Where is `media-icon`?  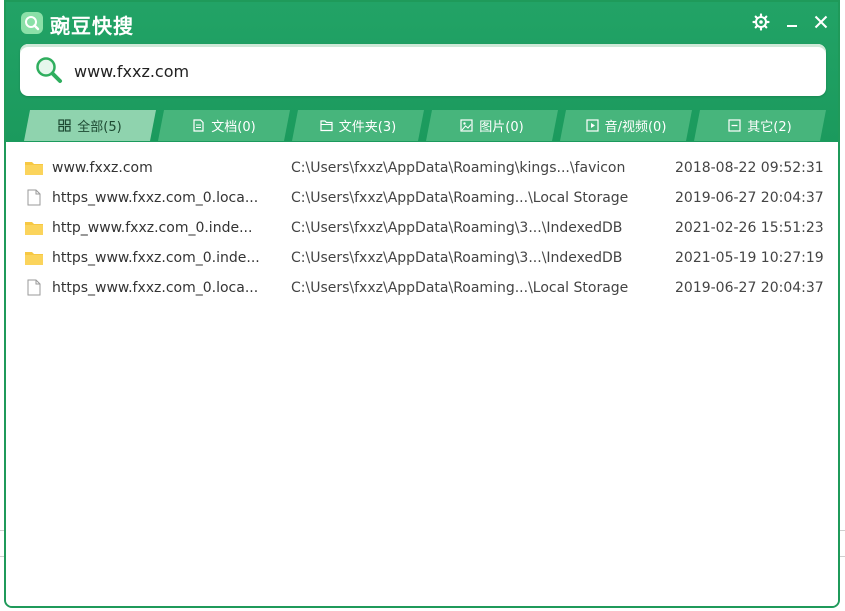 media-icon is located at coordinates (592, 125).